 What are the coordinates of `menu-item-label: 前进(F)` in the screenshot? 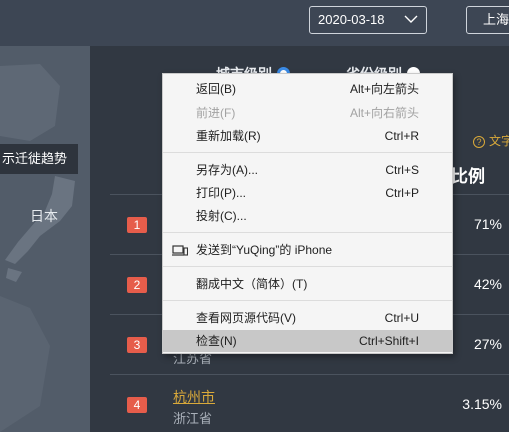 It's located at (216, 113).